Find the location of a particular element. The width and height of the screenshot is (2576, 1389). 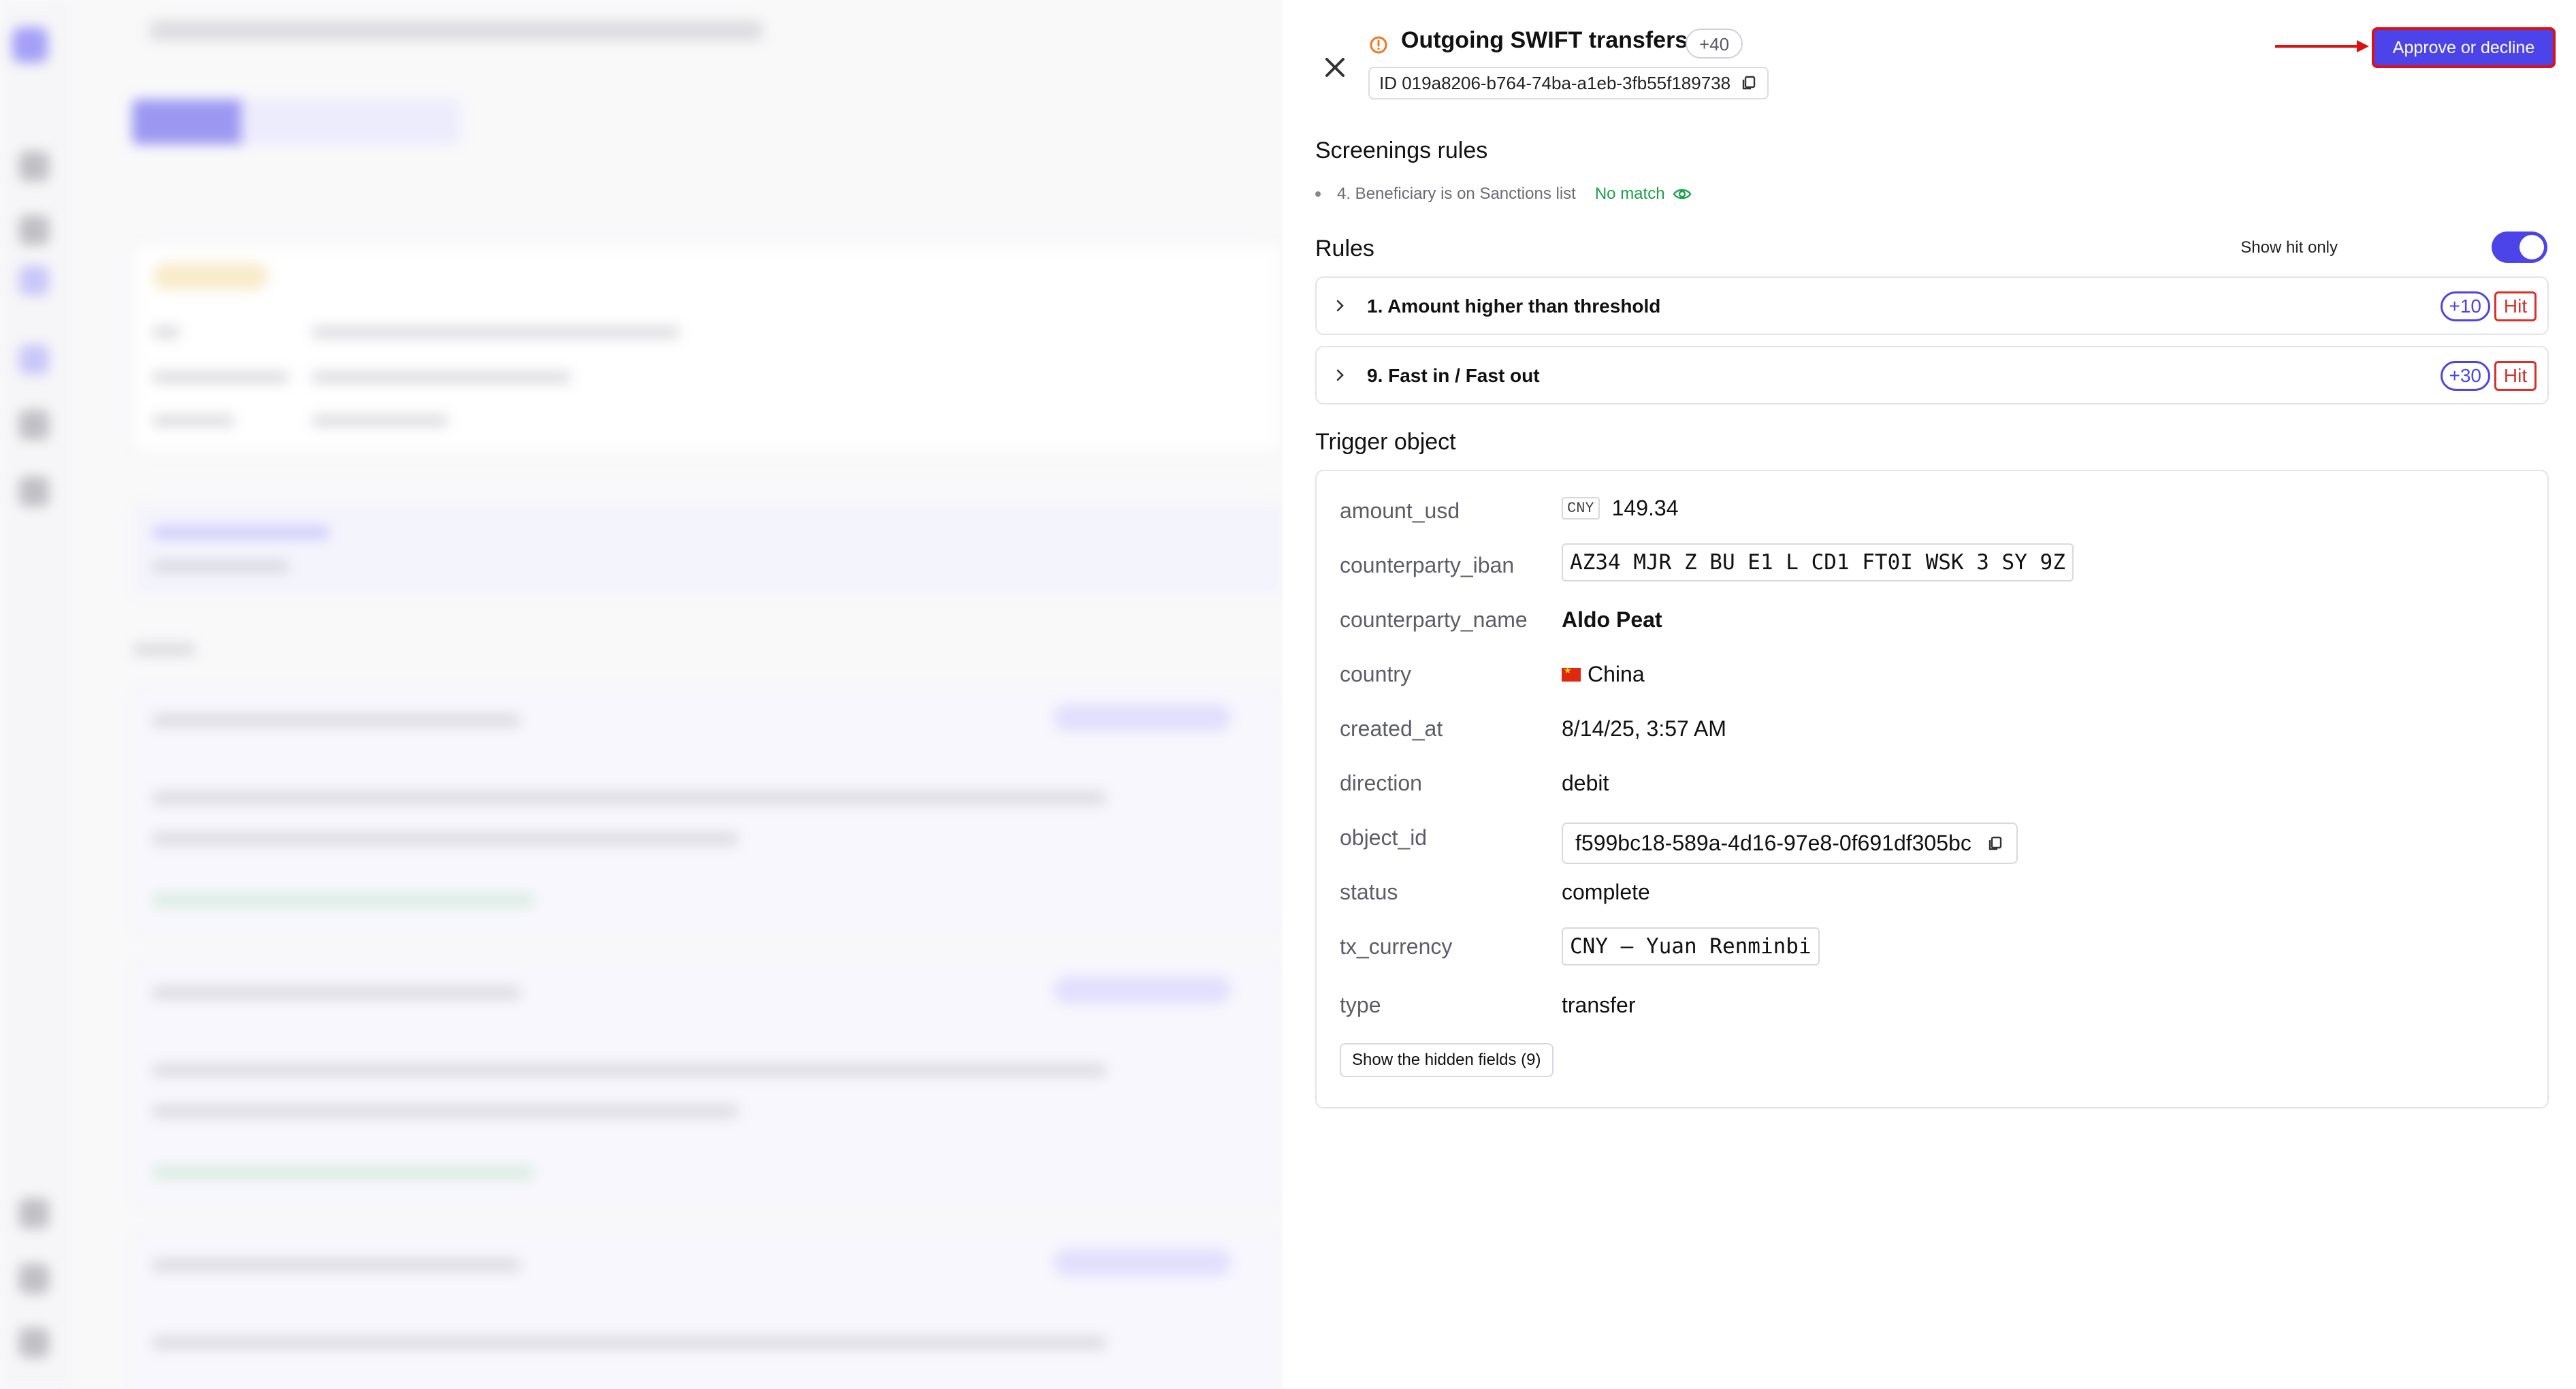

field-value-type: transfer is located at coordinates (1599, 1005).